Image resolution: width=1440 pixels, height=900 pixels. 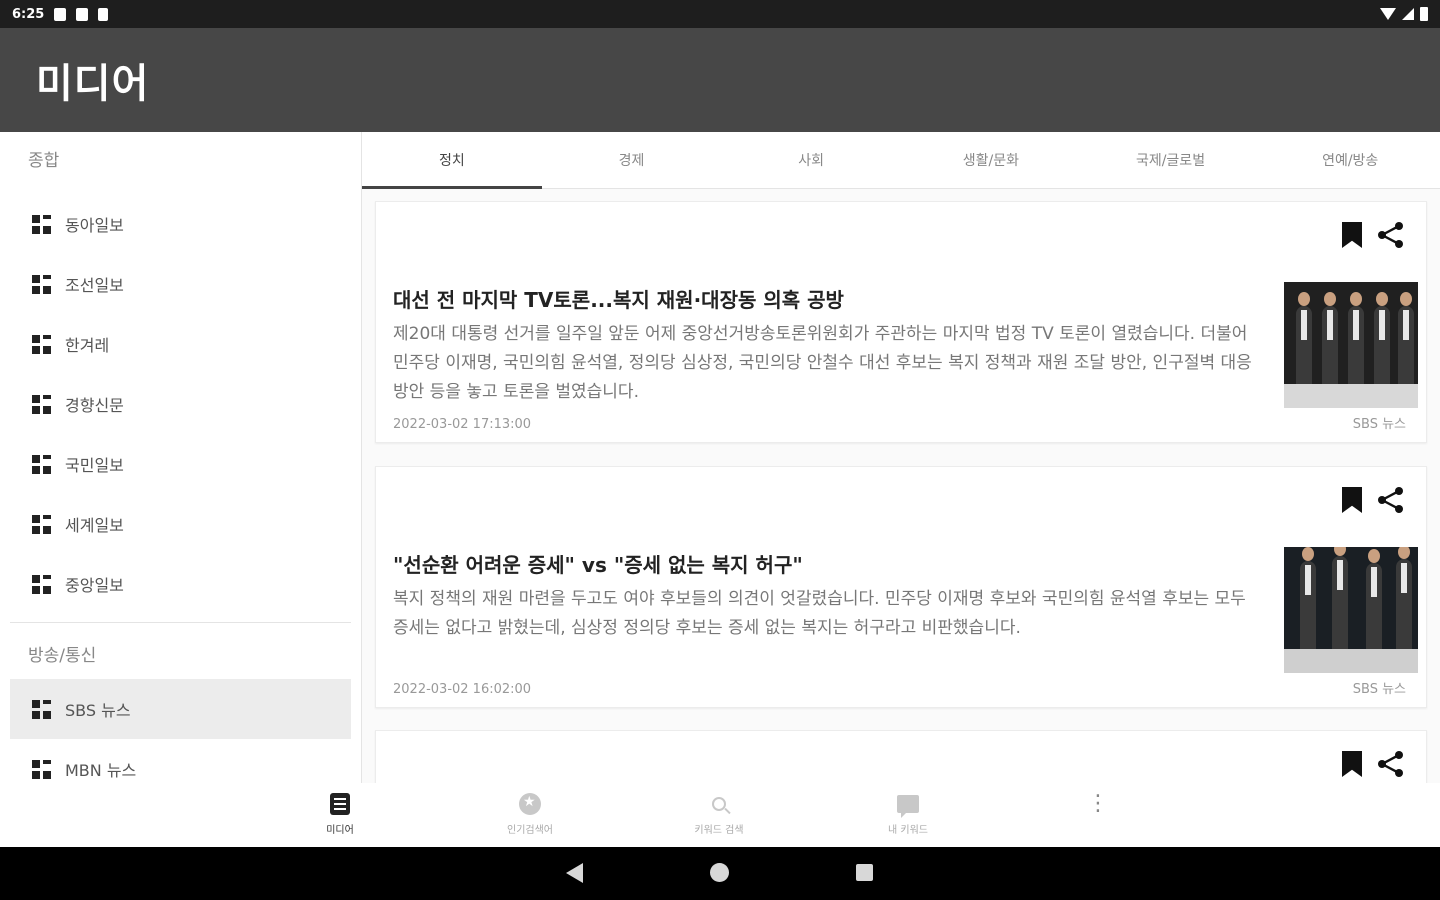 I want to click on app-bar: 미디어, so click(x=720, y=80).